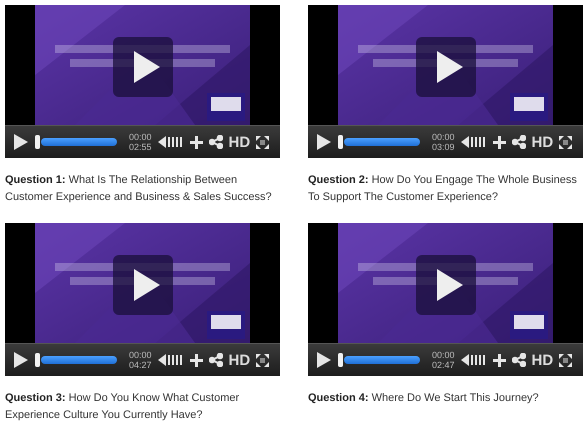  What do you see at coordinates (140, 147) in the screenshot?
I see `duration-time: 02:55` at bounding box center [140, 147].